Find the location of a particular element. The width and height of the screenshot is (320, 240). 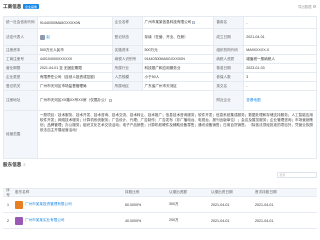

approval-date-value: 2023-01-03 is located at coordinates (280, 68).